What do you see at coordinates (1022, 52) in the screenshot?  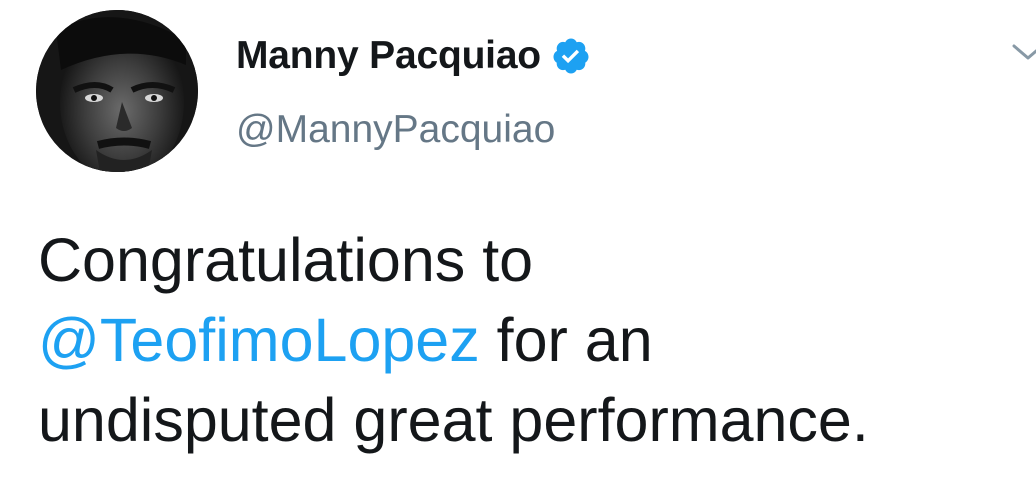 I see `chevron-down-icon` at bounding box center [1022, 52].